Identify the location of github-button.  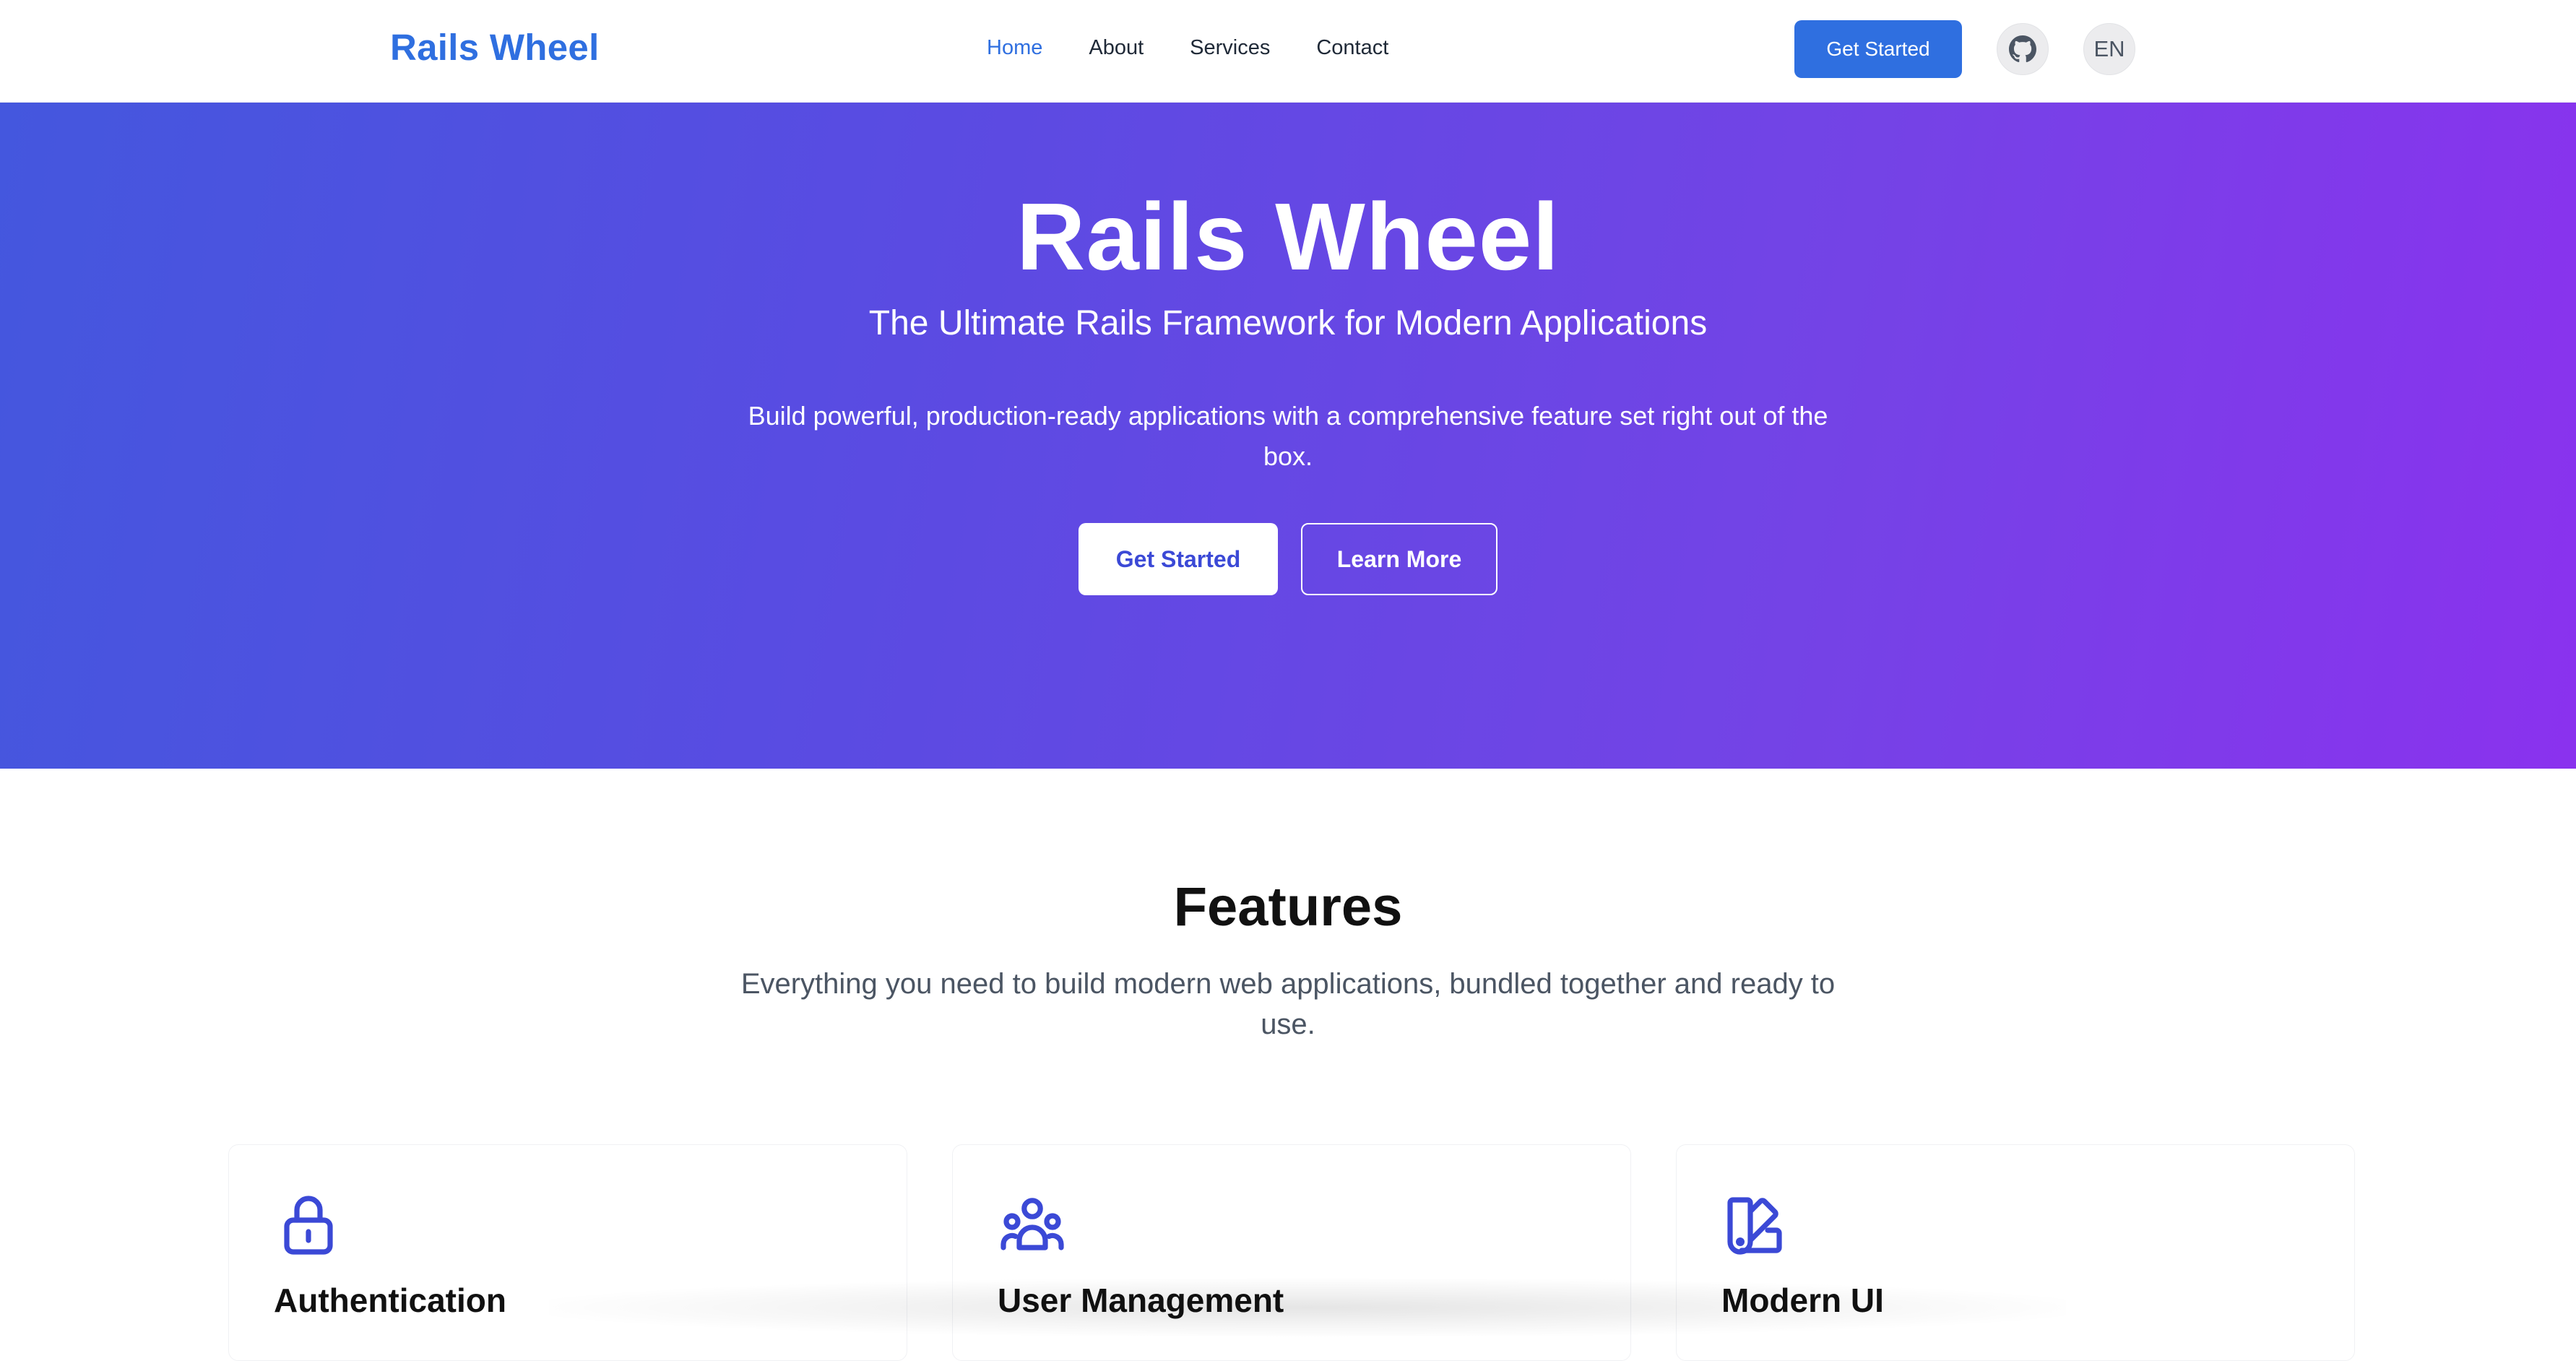
(2023, 49).